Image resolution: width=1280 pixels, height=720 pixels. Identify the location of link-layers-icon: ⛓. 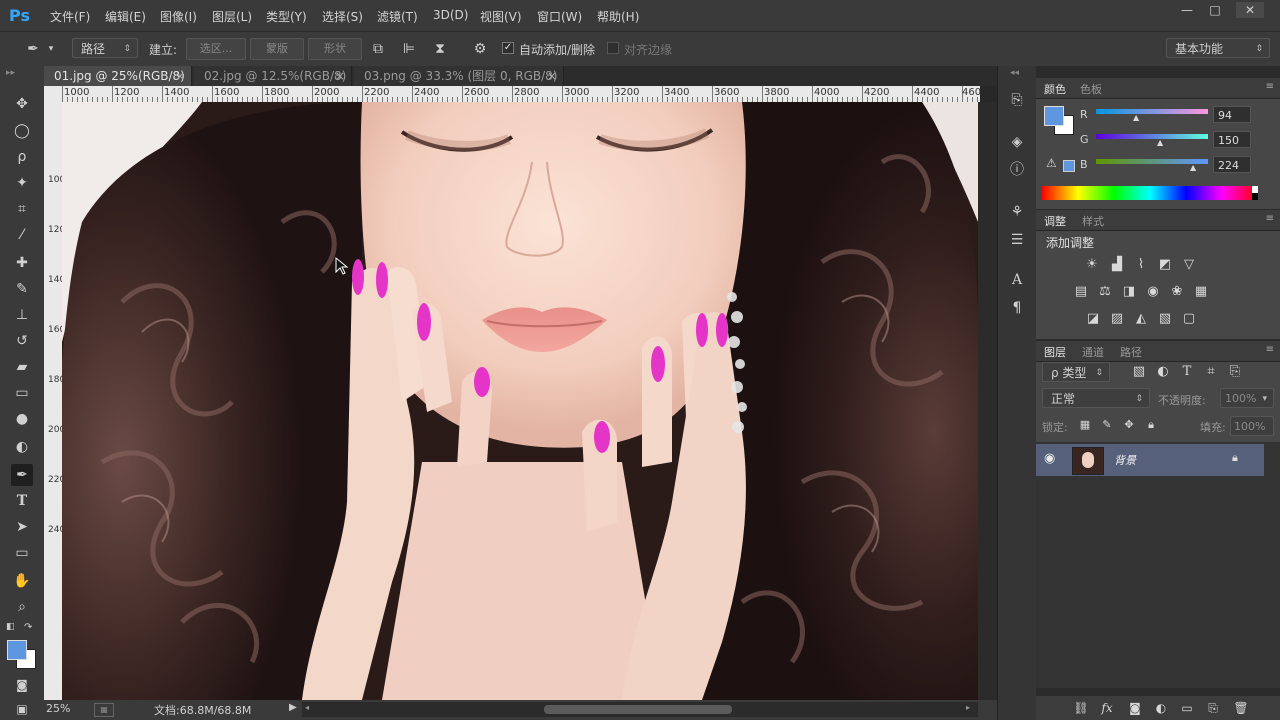
(1081, 708).